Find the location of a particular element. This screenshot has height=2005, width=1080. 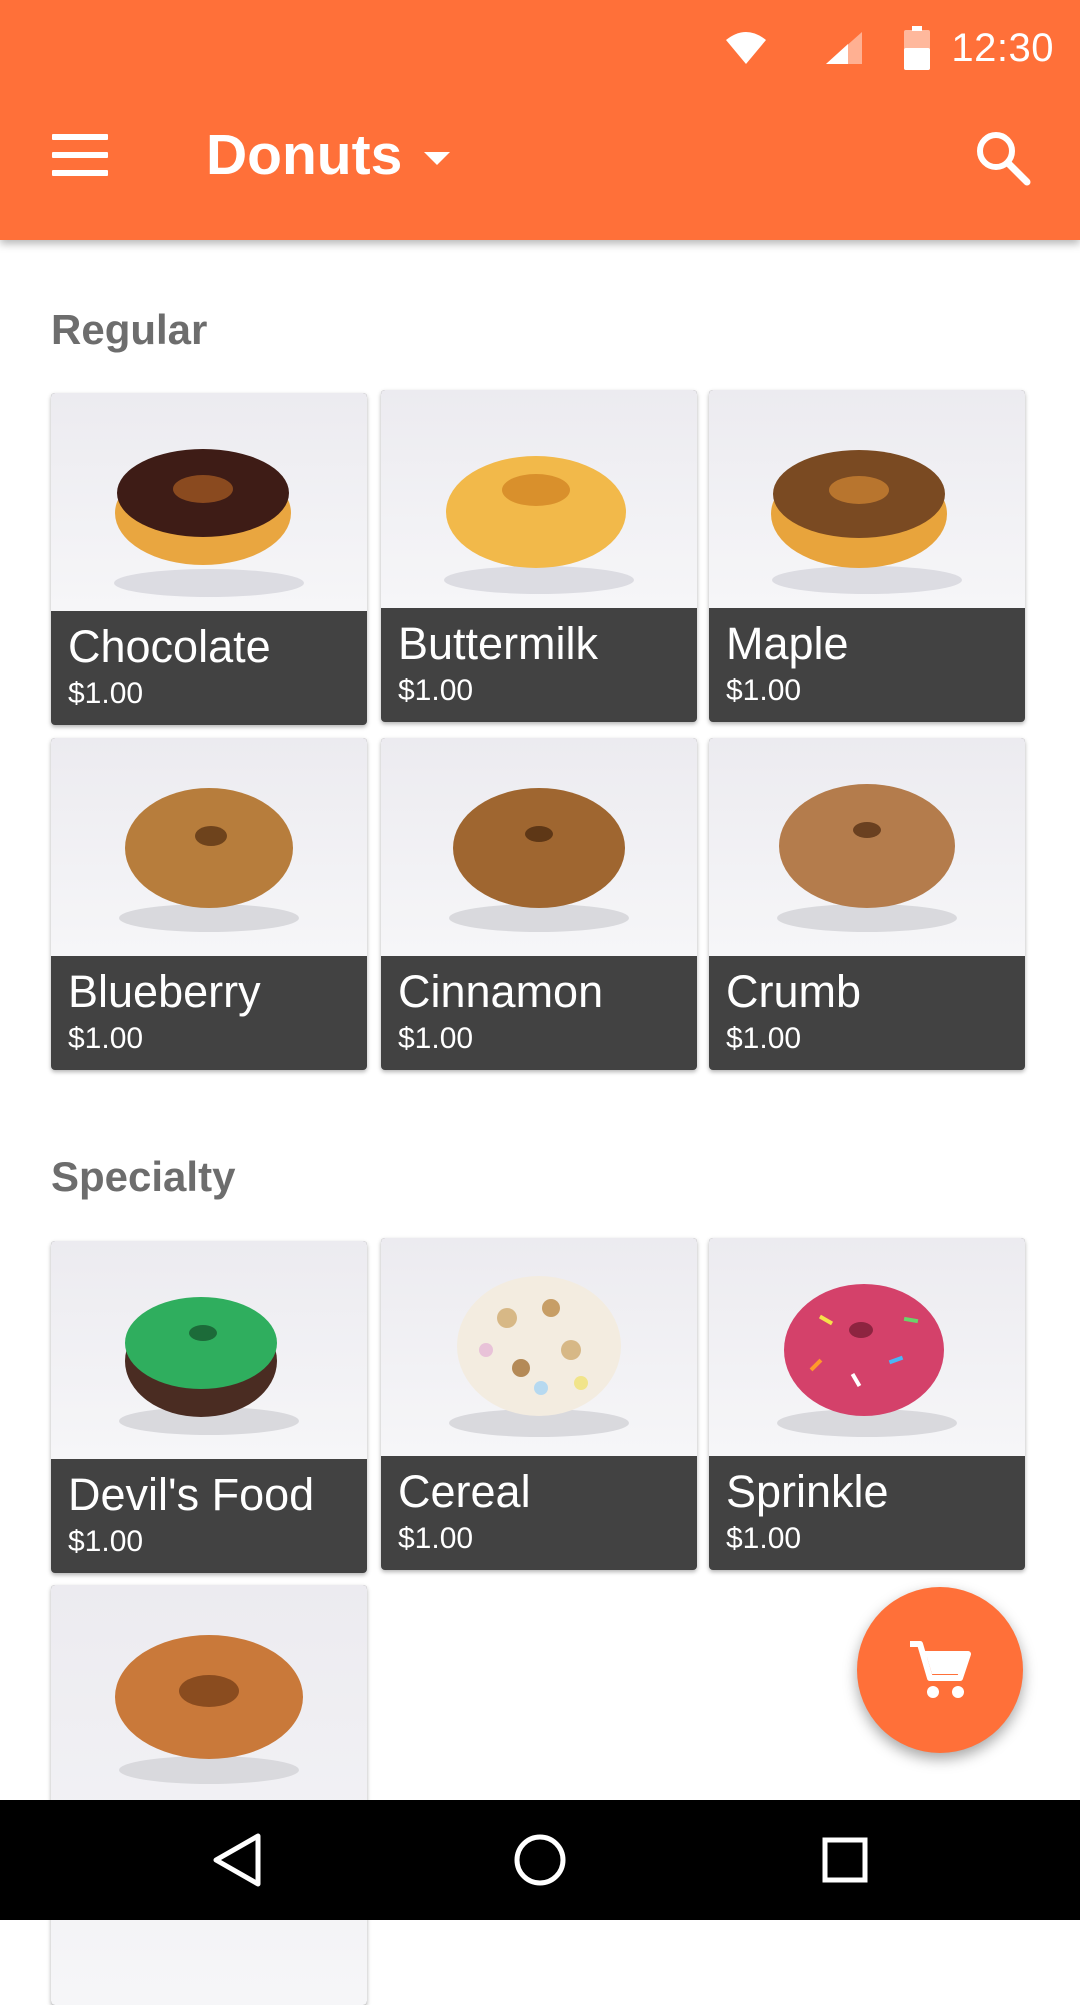

status-bar: 12:30 is located at coordinates (880, 41).